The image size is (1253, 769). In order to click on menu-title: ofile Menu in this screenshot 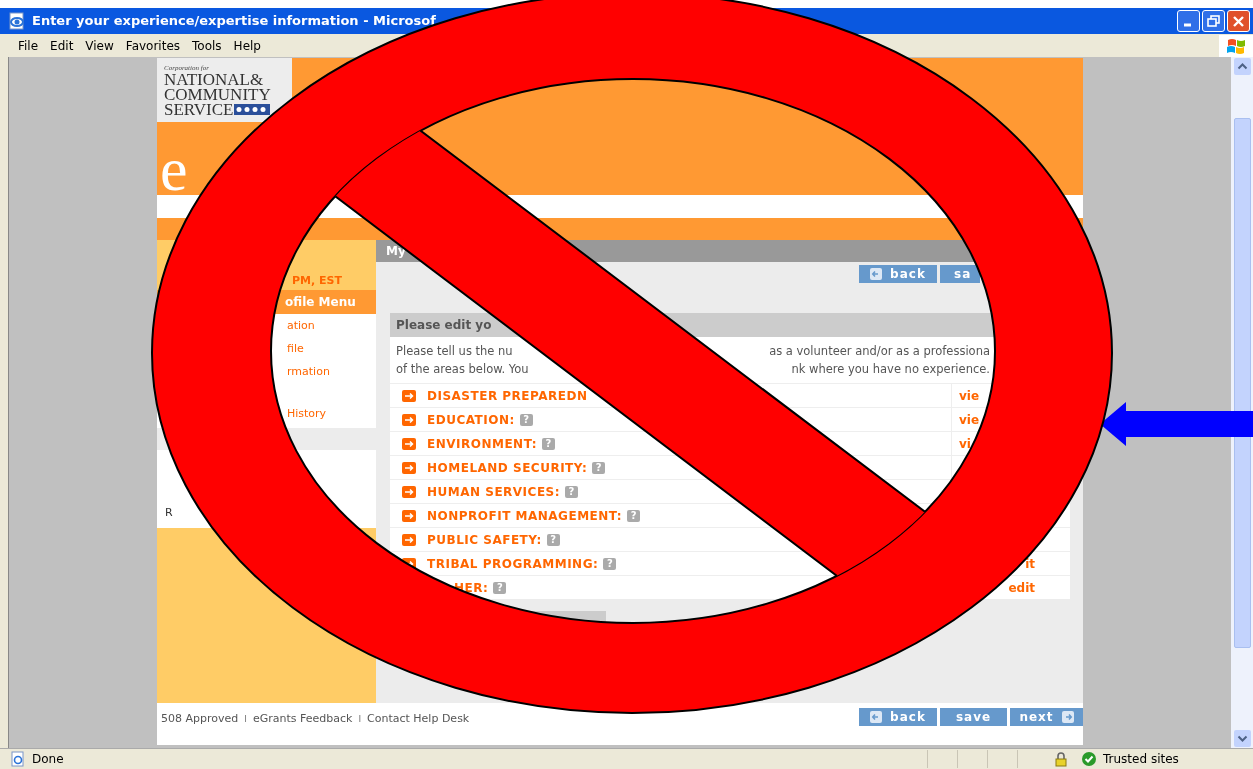, I will do `click(320, 302)`.